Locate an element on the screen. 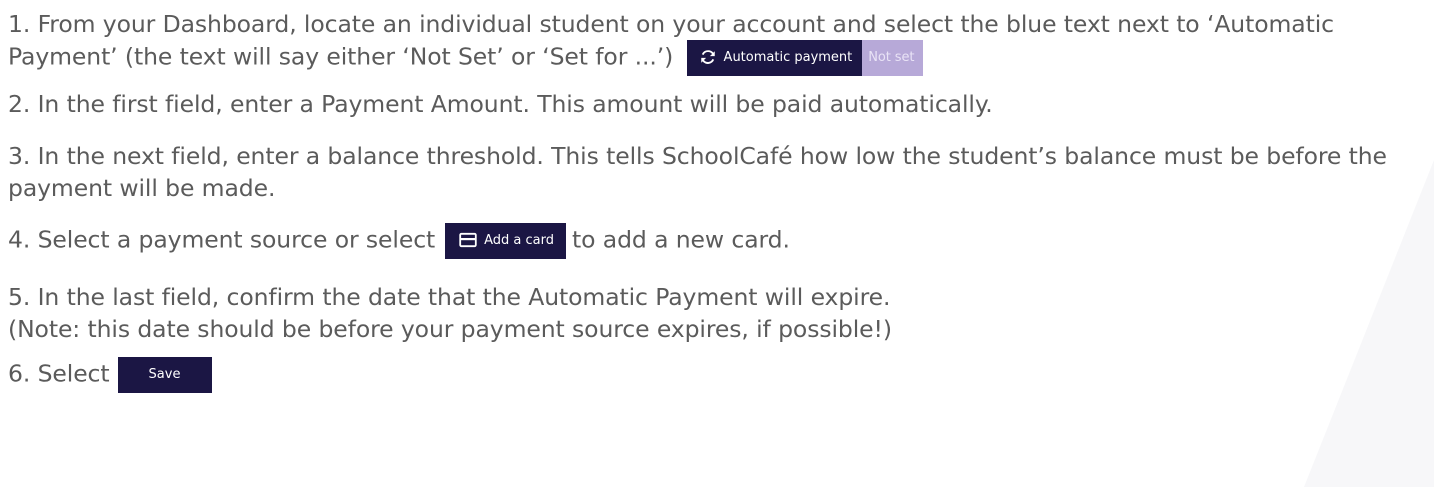 The width and height of the screenshot is (1434, 487). sync-icon is located at coordinates (707, 56).